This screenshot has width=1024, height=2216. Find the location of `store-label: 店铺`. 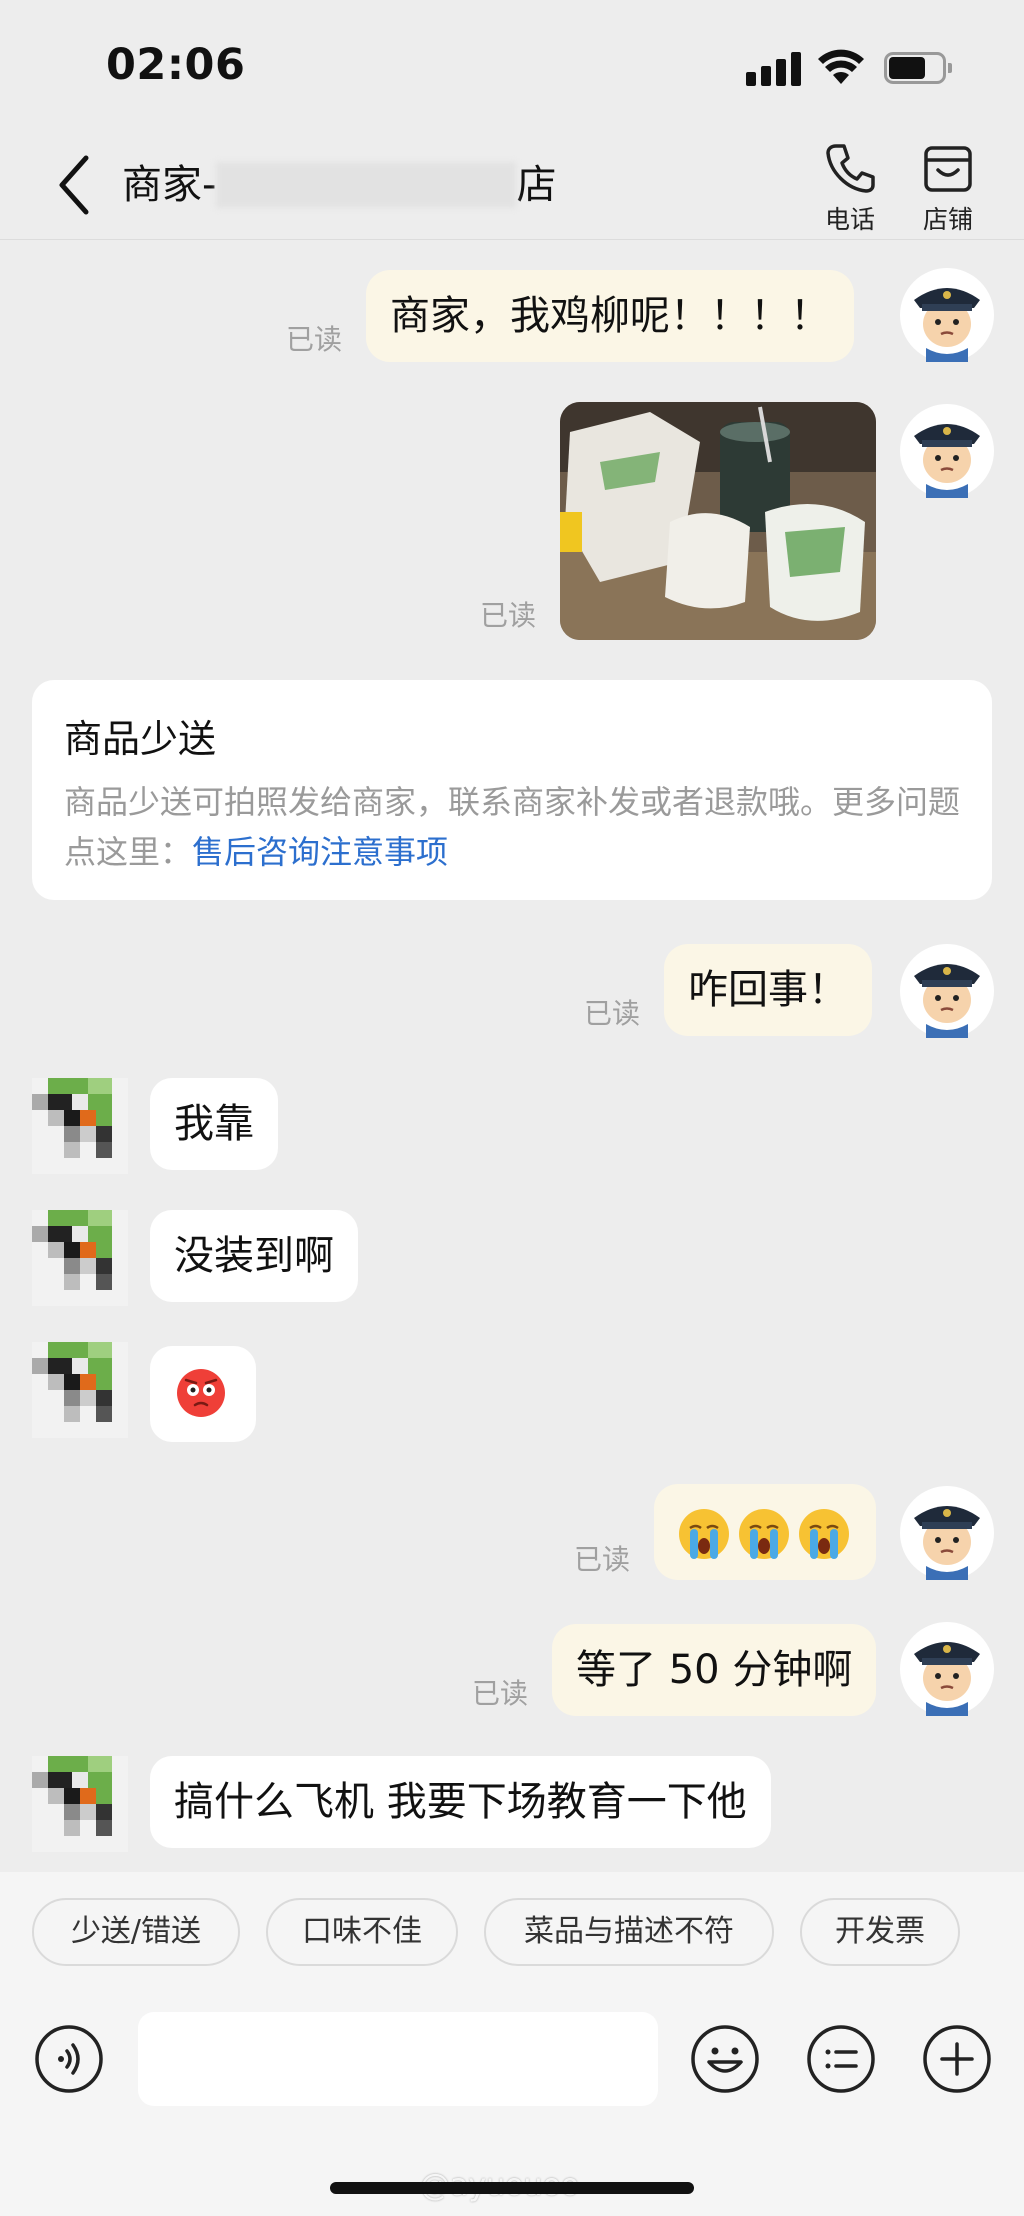

store-label: 店铺 is located at coordinates (947, 219).